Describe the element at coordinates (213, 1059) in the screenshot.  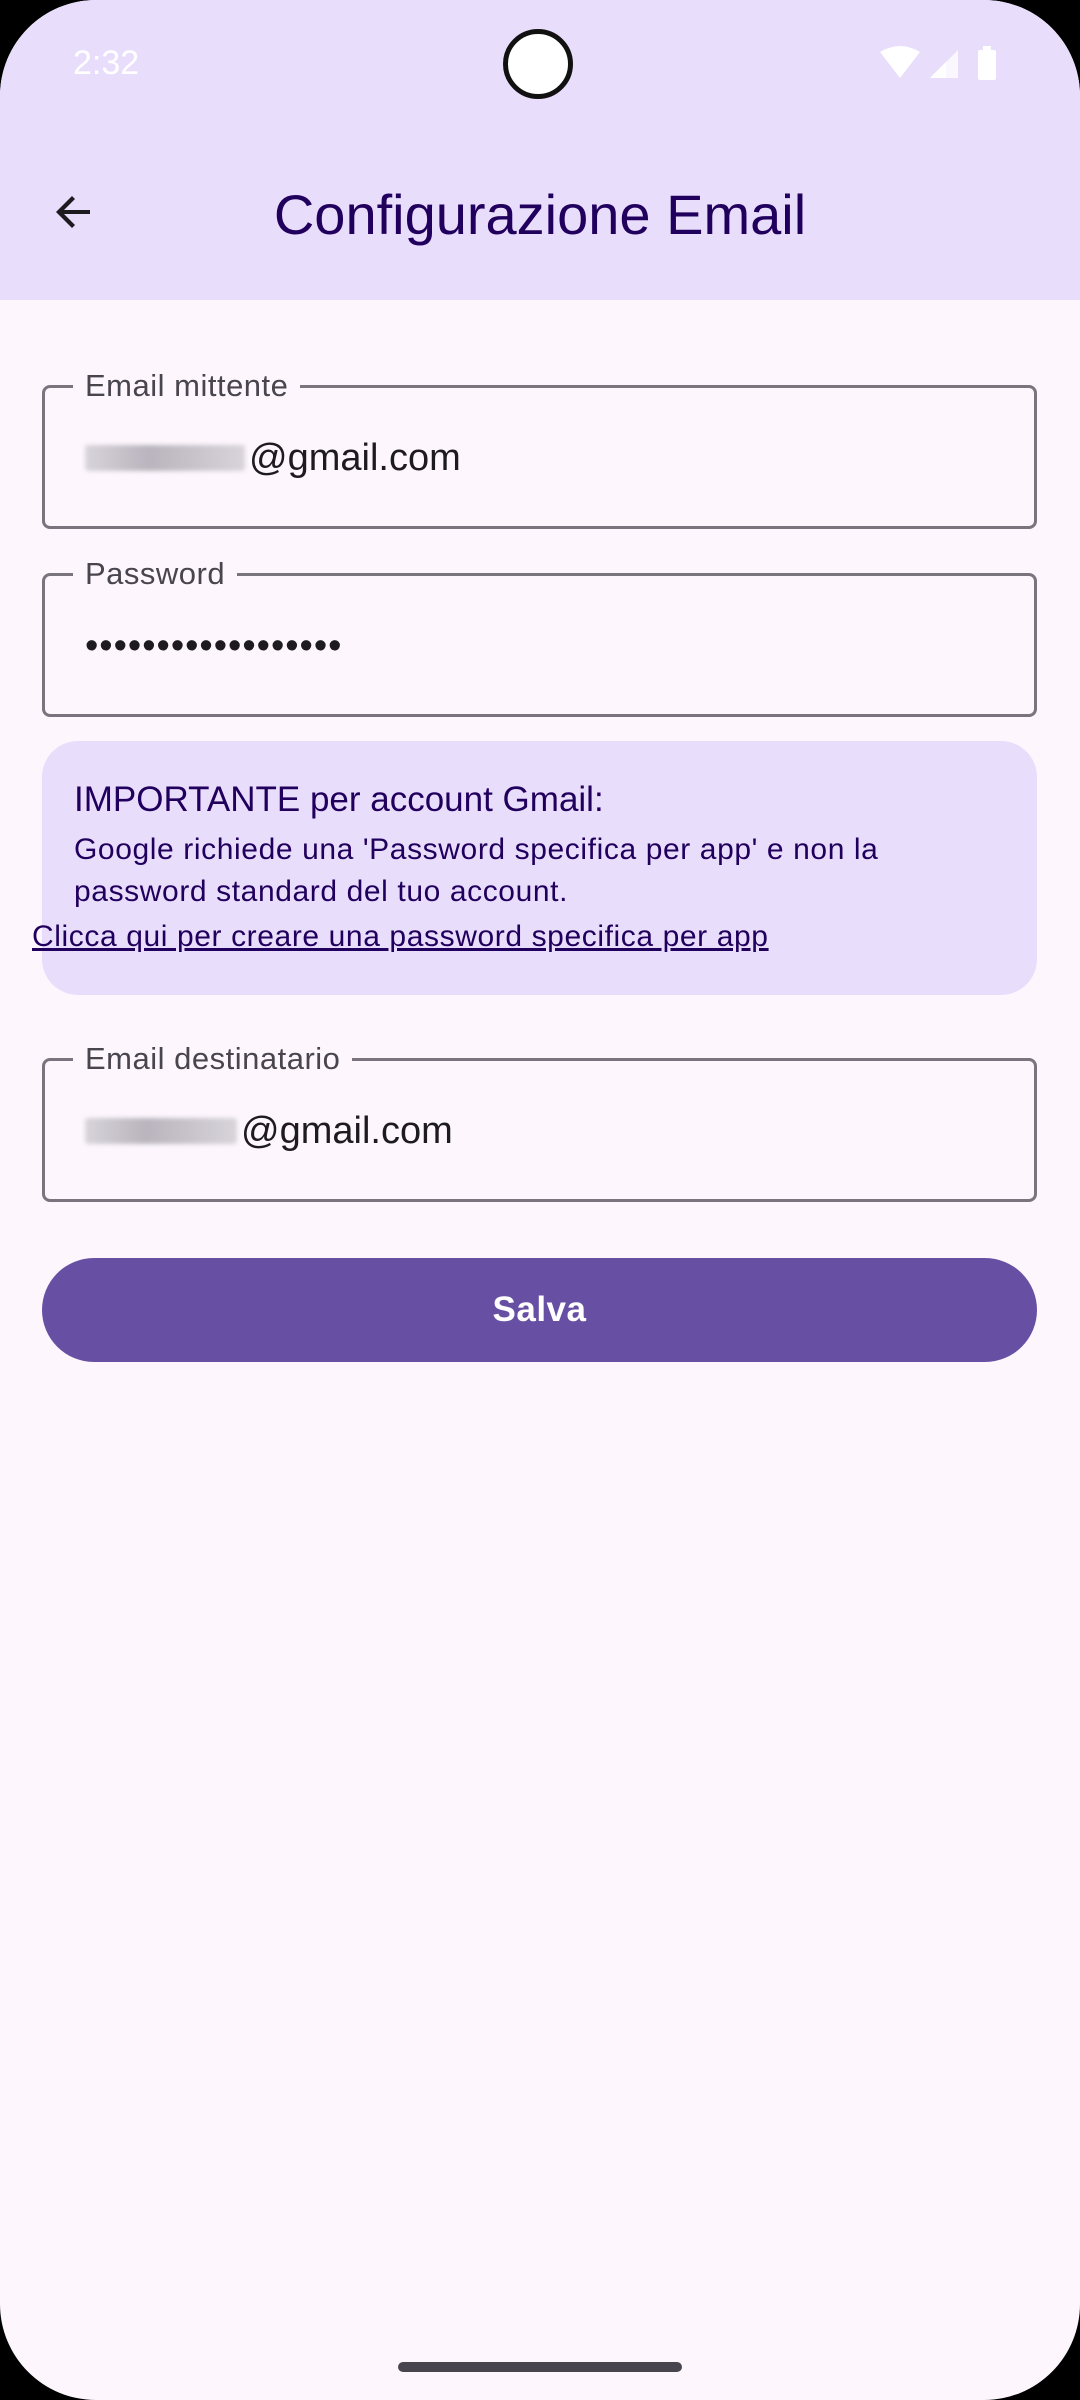
I see `recipient-email-label: Email destinatario` at that location.